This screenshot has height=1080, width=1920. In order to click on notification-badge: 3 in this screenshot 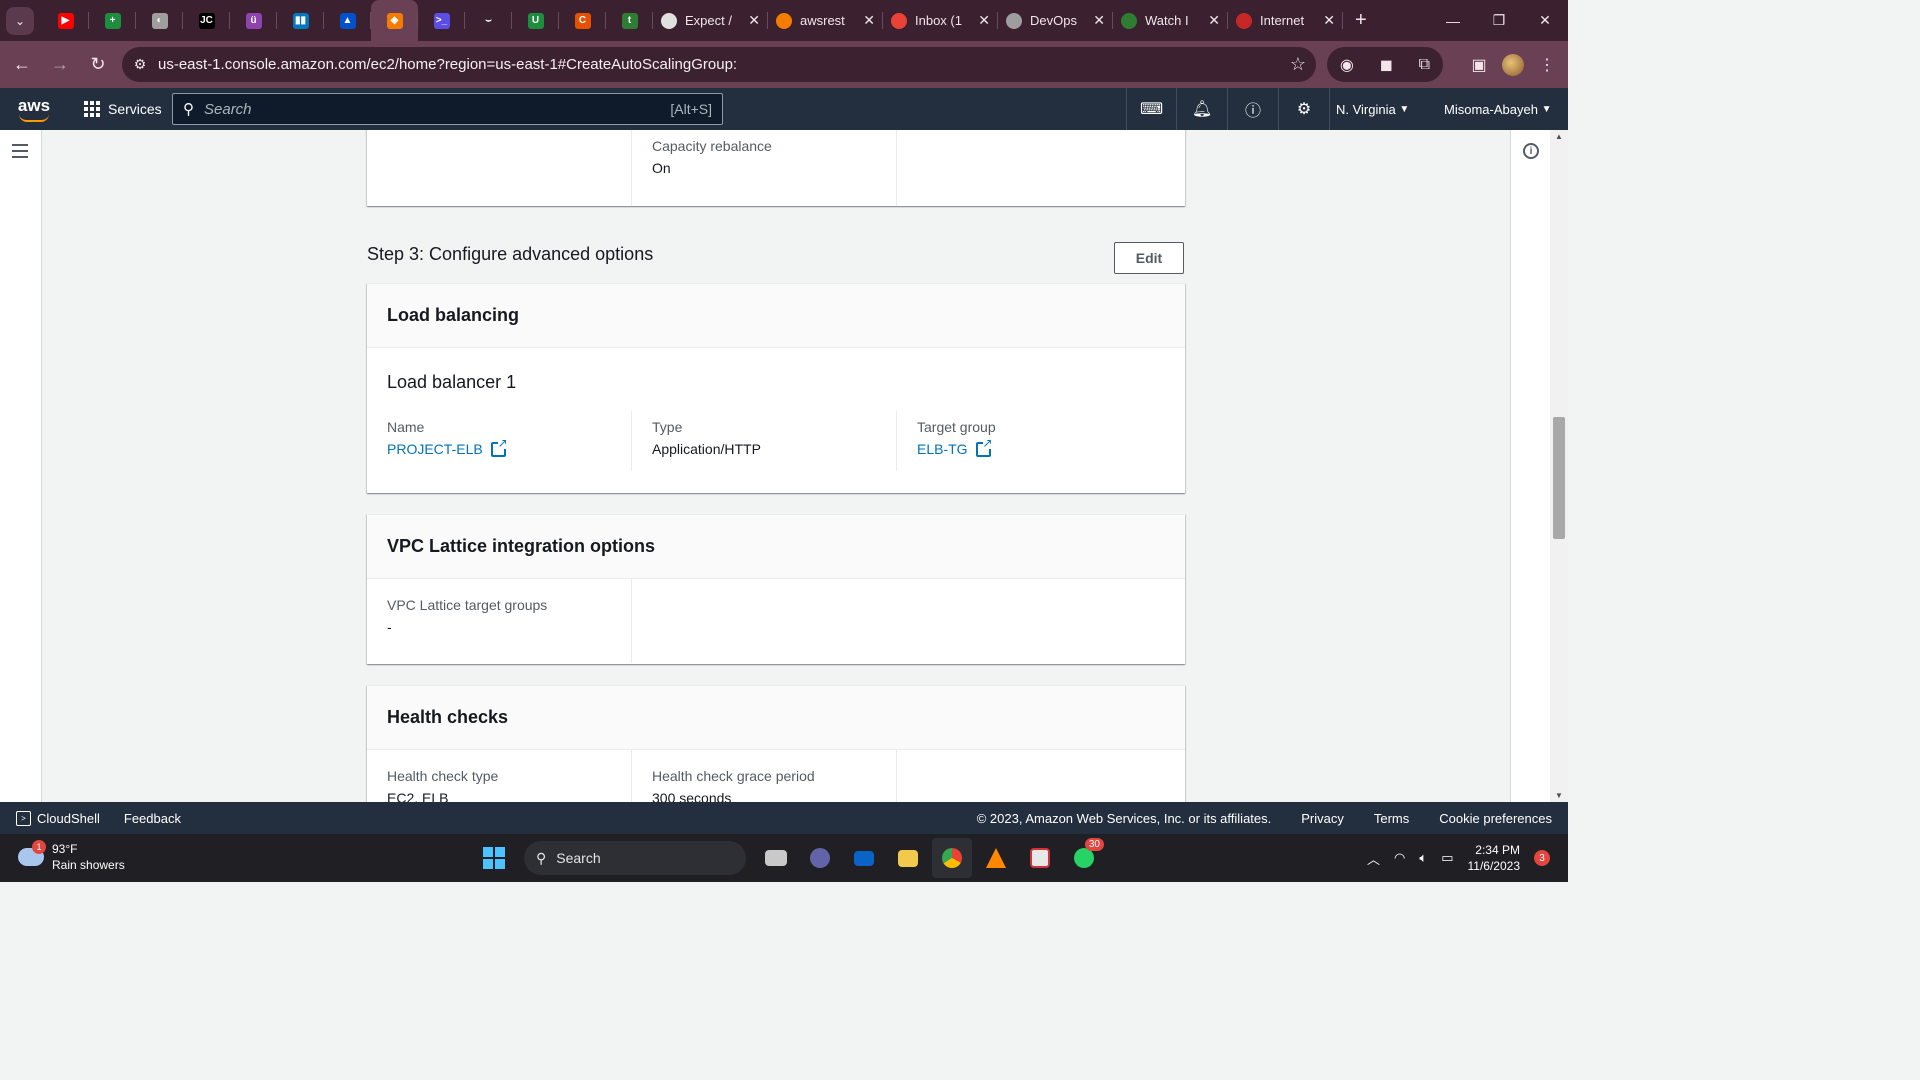, I will do `click(1542, 858)`.